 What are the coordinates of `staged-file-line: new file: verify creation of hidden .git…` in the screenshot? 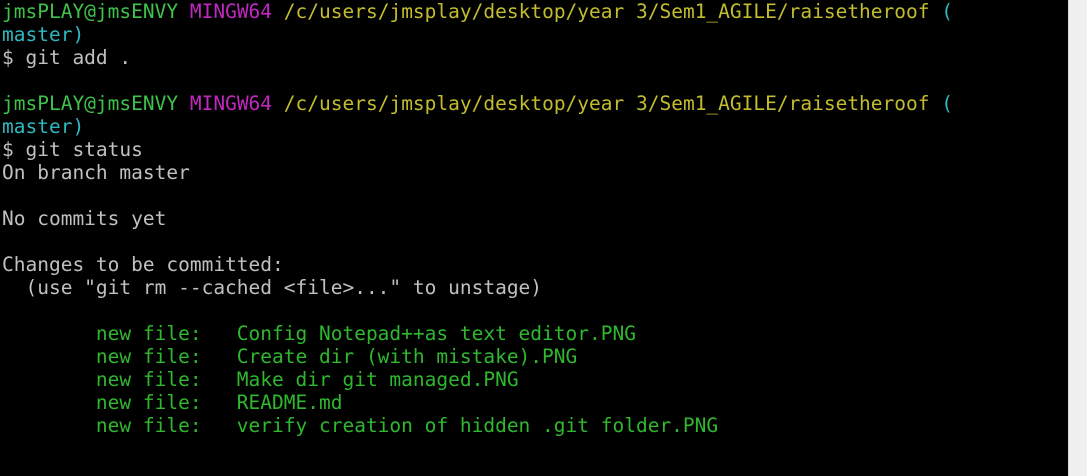 It's located at (360, 425).